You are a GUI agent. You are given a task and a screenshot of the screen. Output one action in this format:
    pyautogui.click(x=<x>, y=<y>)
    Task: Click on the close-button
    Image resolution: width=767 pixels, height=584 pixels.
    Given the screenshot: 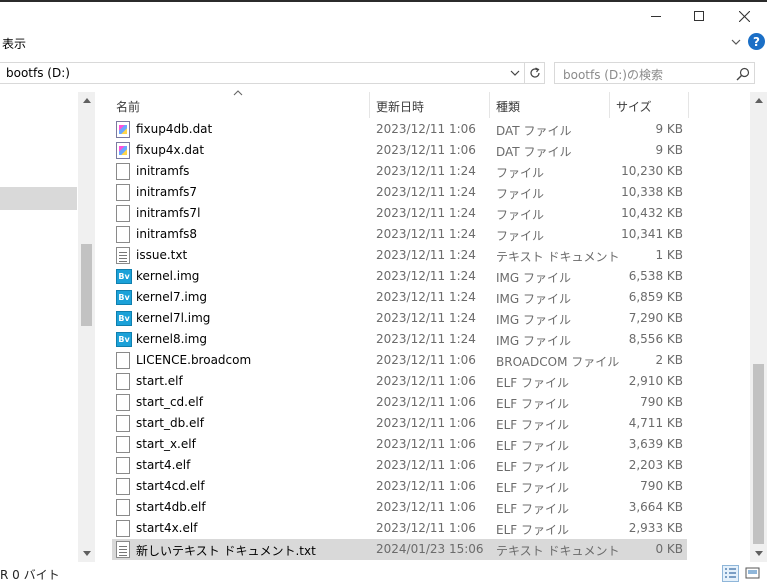 What is the action you would take?
    pyautogui.click(x=744, y=16)
    